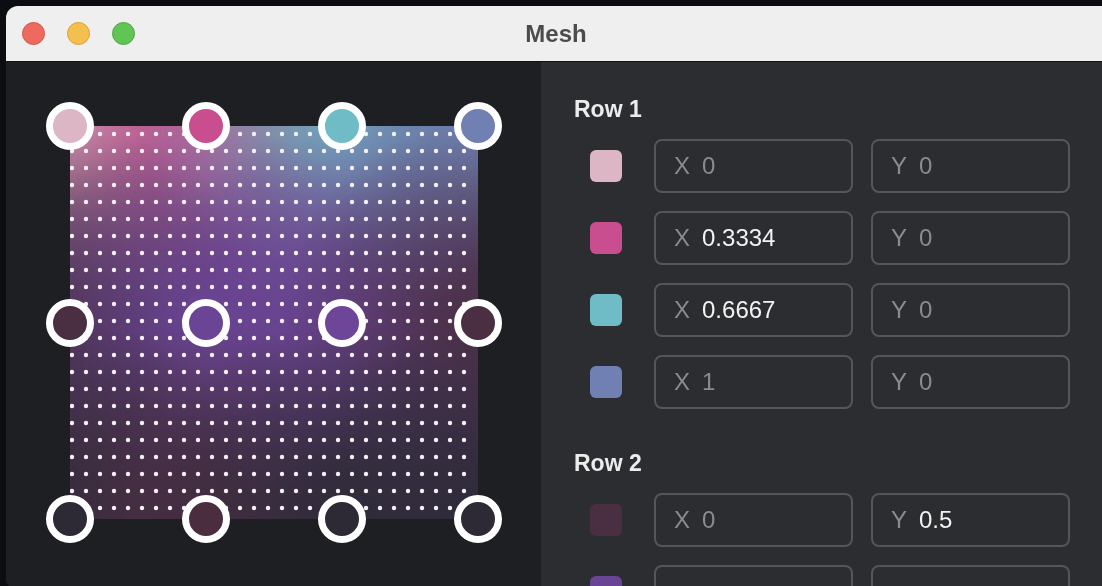 The width and height of the screenshot is (1102, 586). I want to click on row-heading: Row 2, so click(608, 463).